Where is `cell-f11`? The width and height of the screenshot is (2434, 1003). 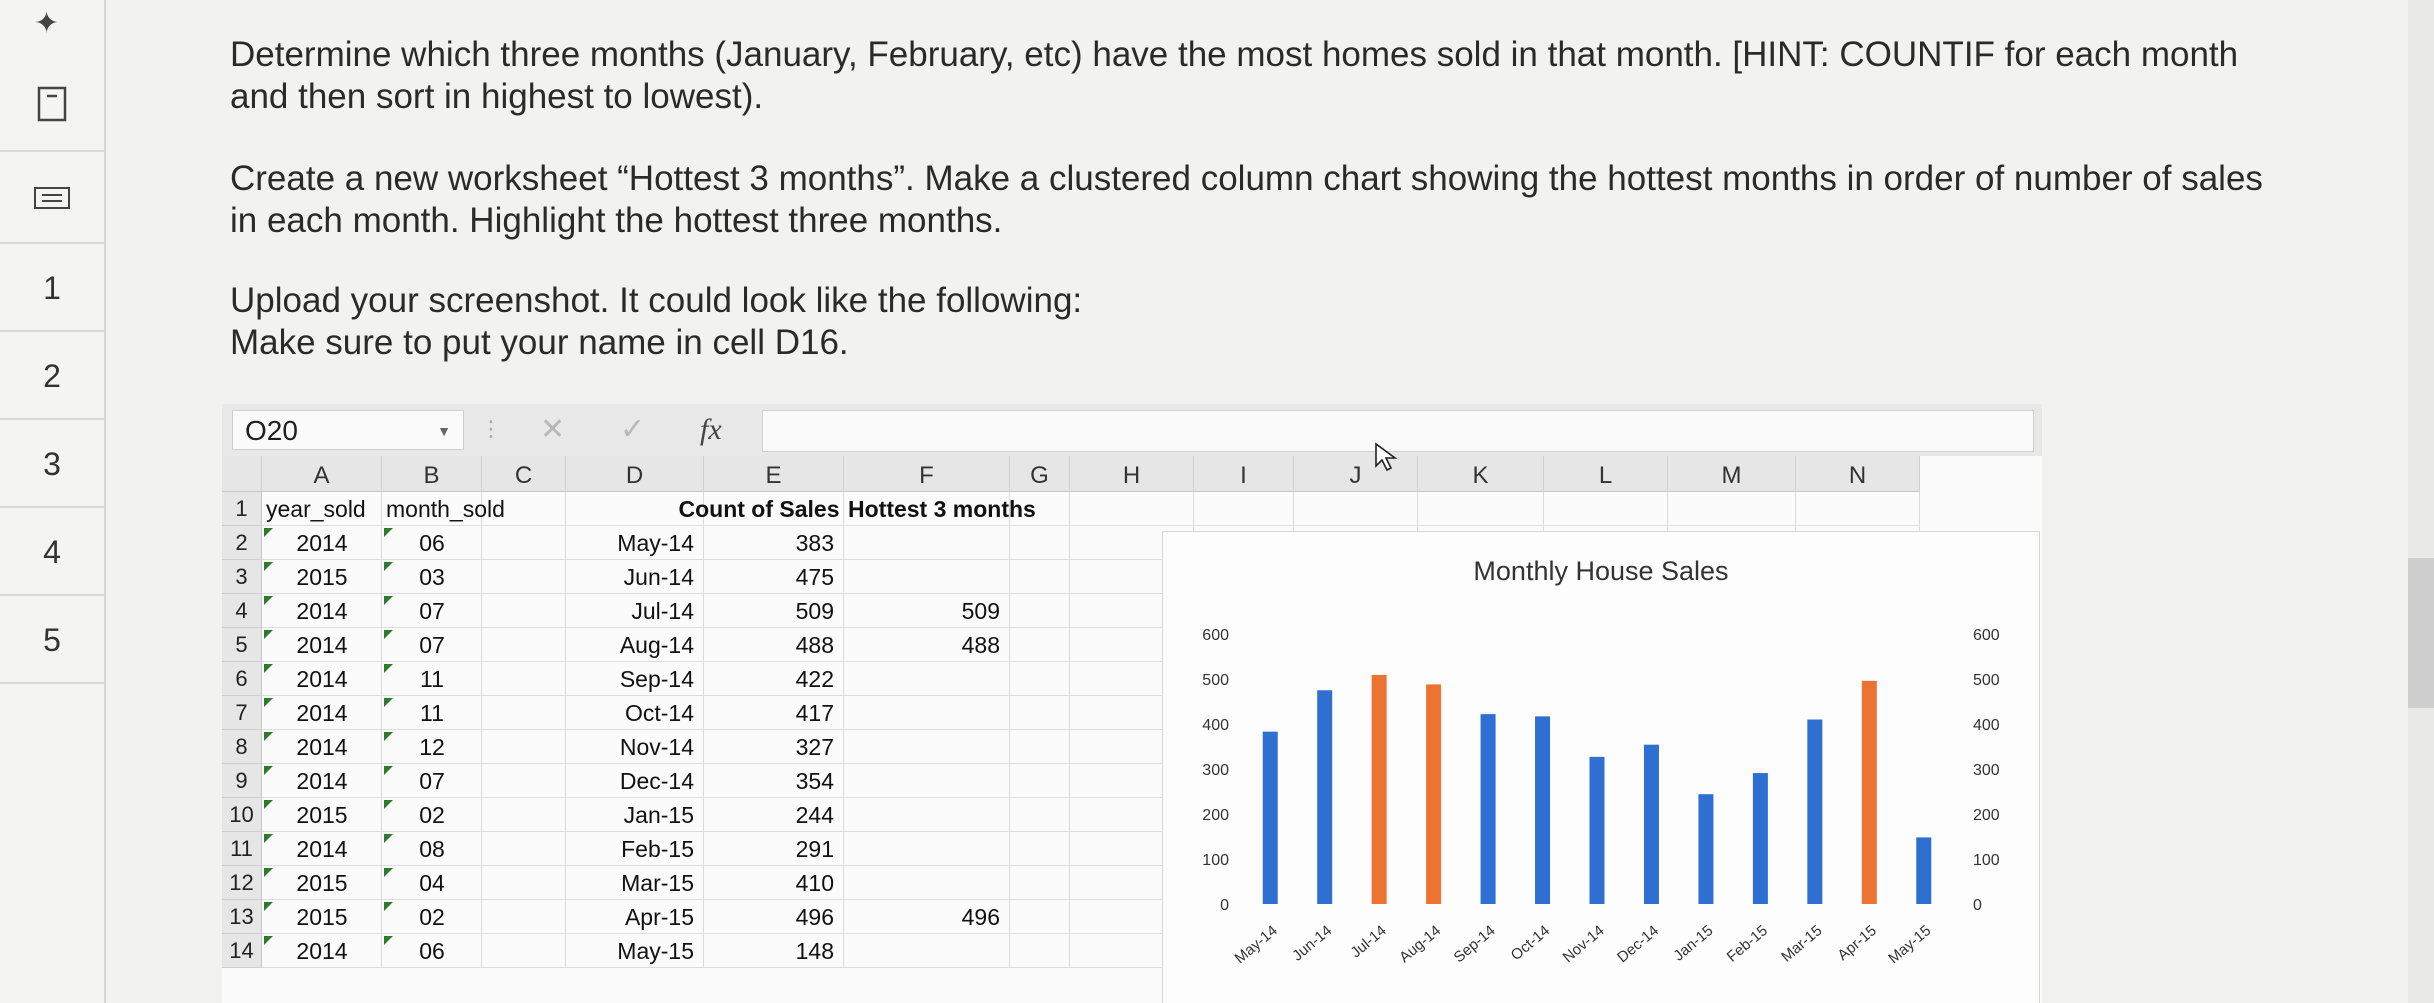
cell-f11 is located at coordinates (927, 849).